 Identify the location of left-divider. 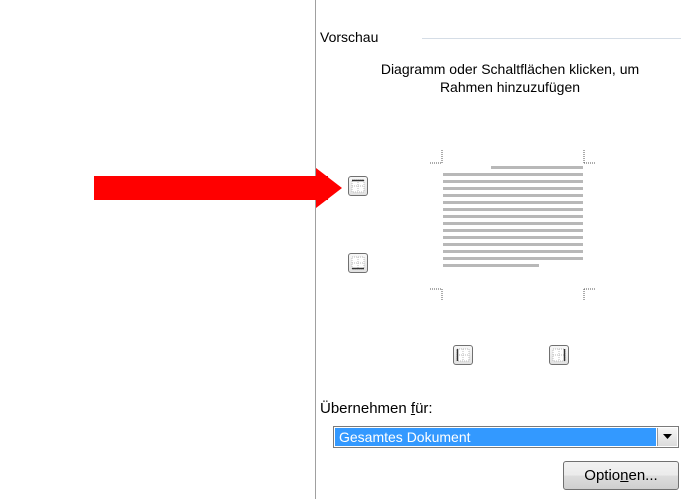
(315, 249).